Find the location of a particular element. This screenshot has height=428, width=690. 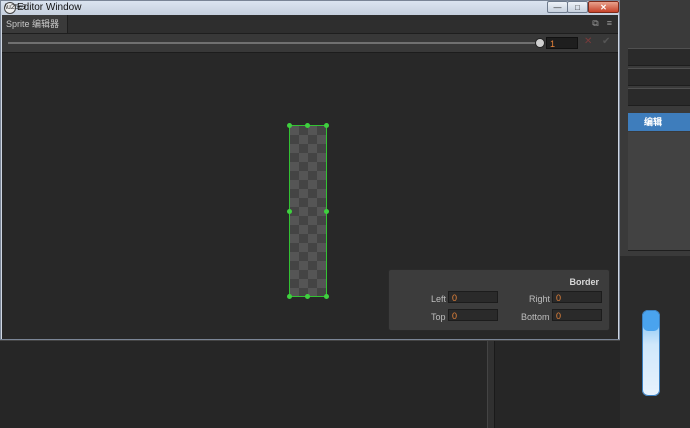

apply-button: ✔ is located at coordinates (606, 41).